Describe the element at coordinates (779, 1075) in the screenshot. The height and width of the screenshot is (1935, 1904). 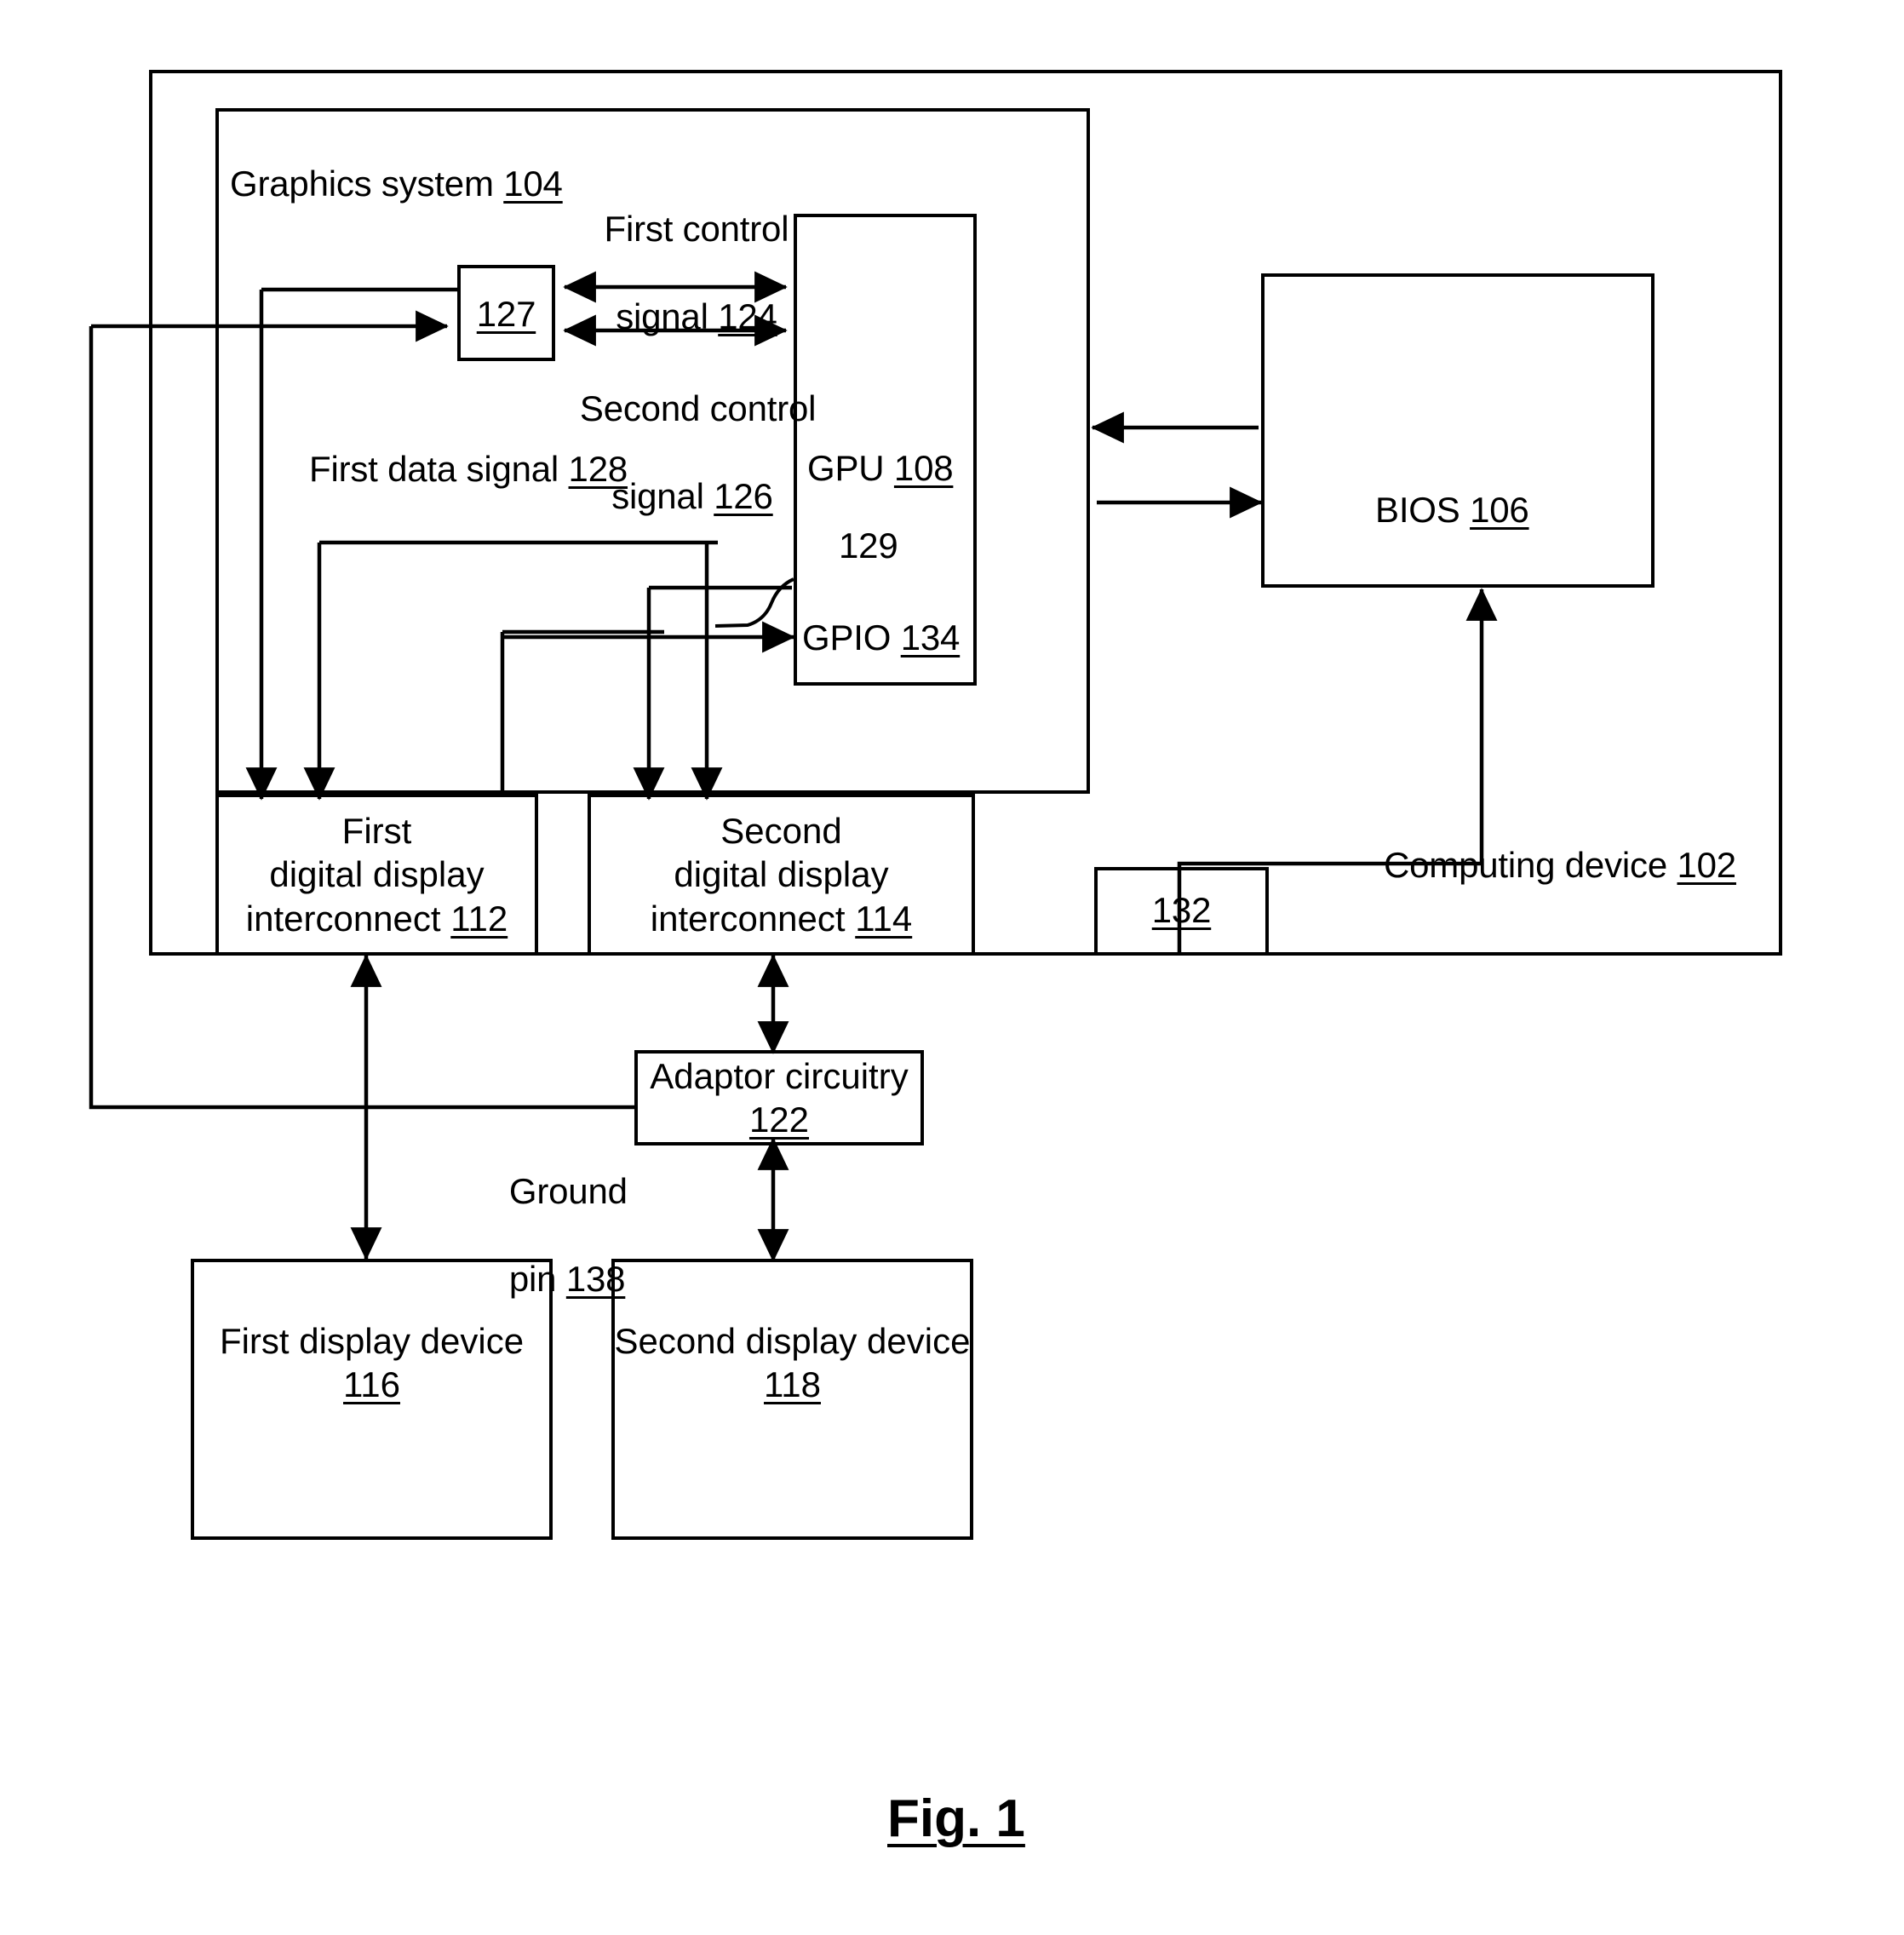
I see `adaptor-label-text: Adaptor circuitry` at that location.